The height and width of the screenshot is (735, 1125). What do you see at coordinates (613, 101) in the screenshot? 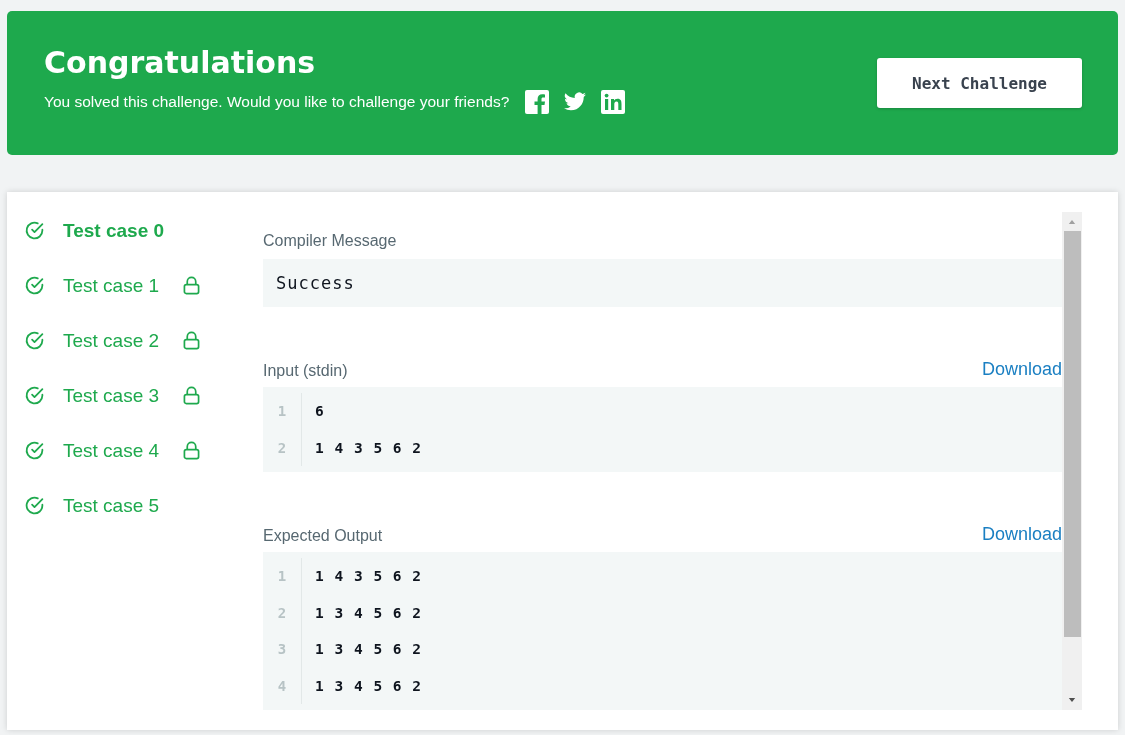
I see `linkedin-icon` at bounding box center [613, 101].